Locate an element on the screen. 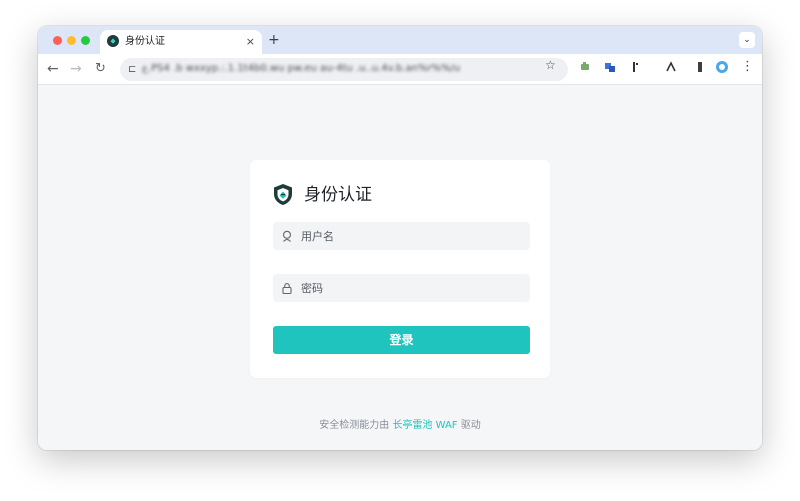  tab-close-icon: × is located at coordinates (250, 41).